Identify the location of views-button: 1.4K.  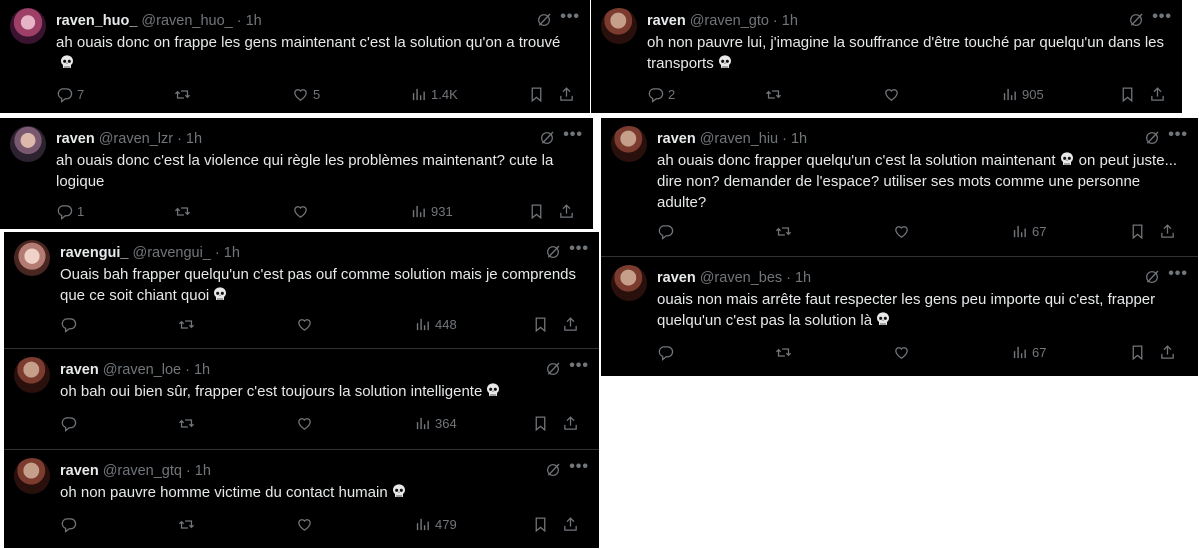
(434, 94).